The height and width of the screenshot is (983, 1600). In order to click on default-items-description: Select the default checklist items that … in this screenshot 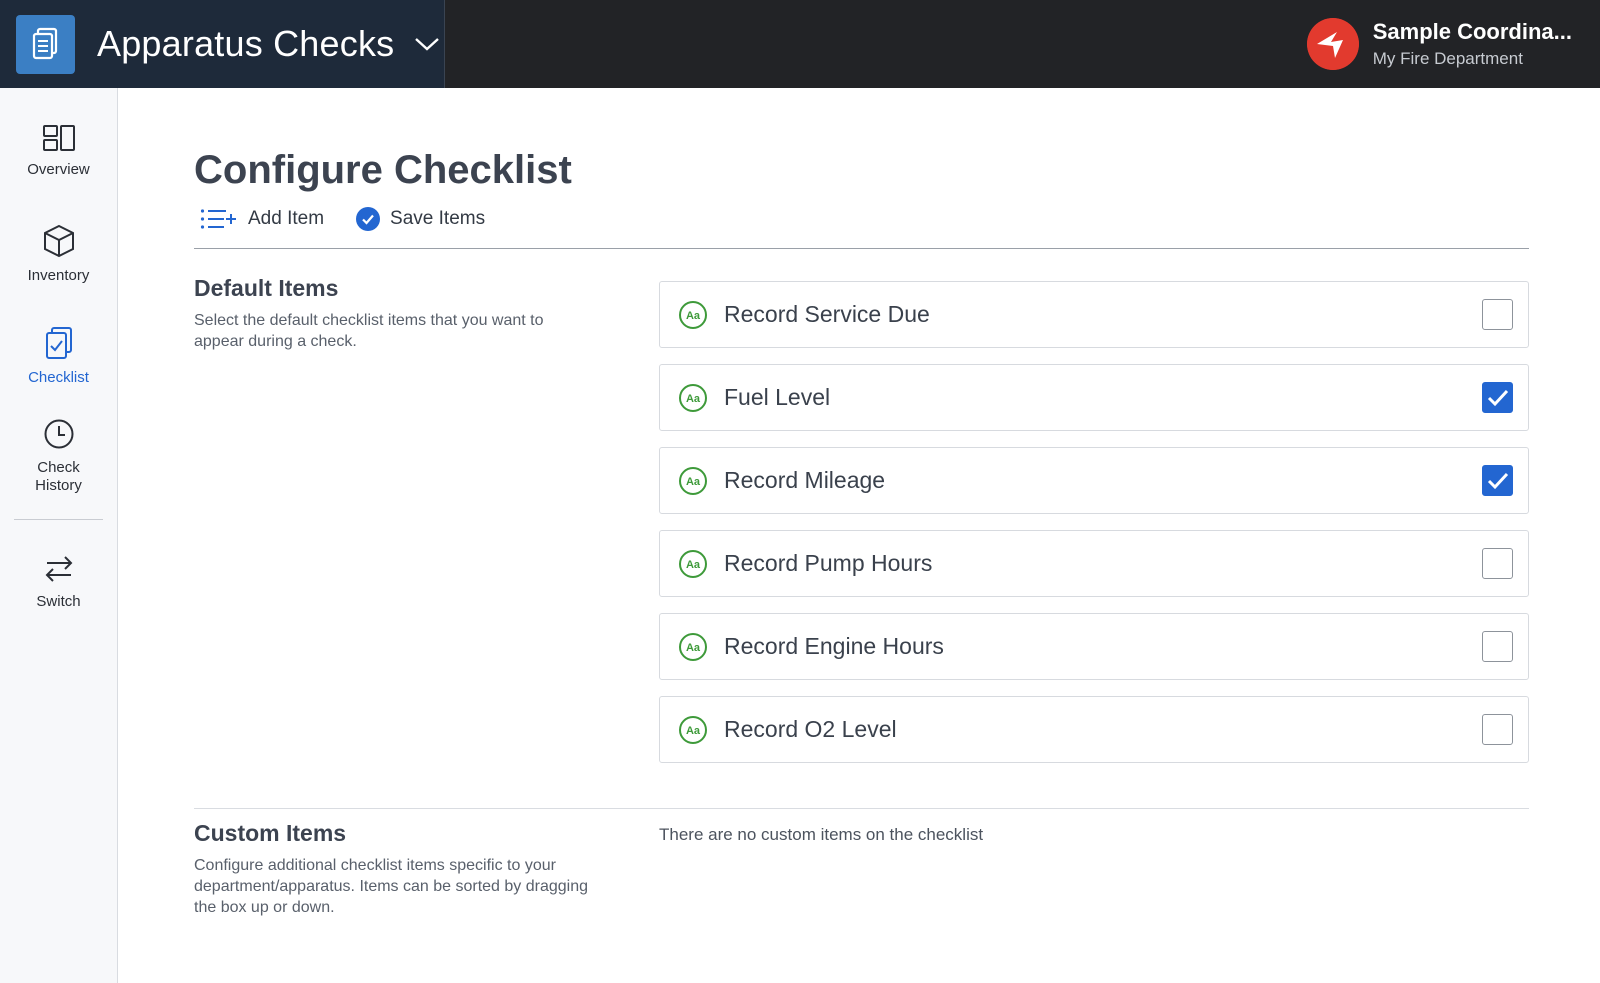, I will do `click(369, 331)`.